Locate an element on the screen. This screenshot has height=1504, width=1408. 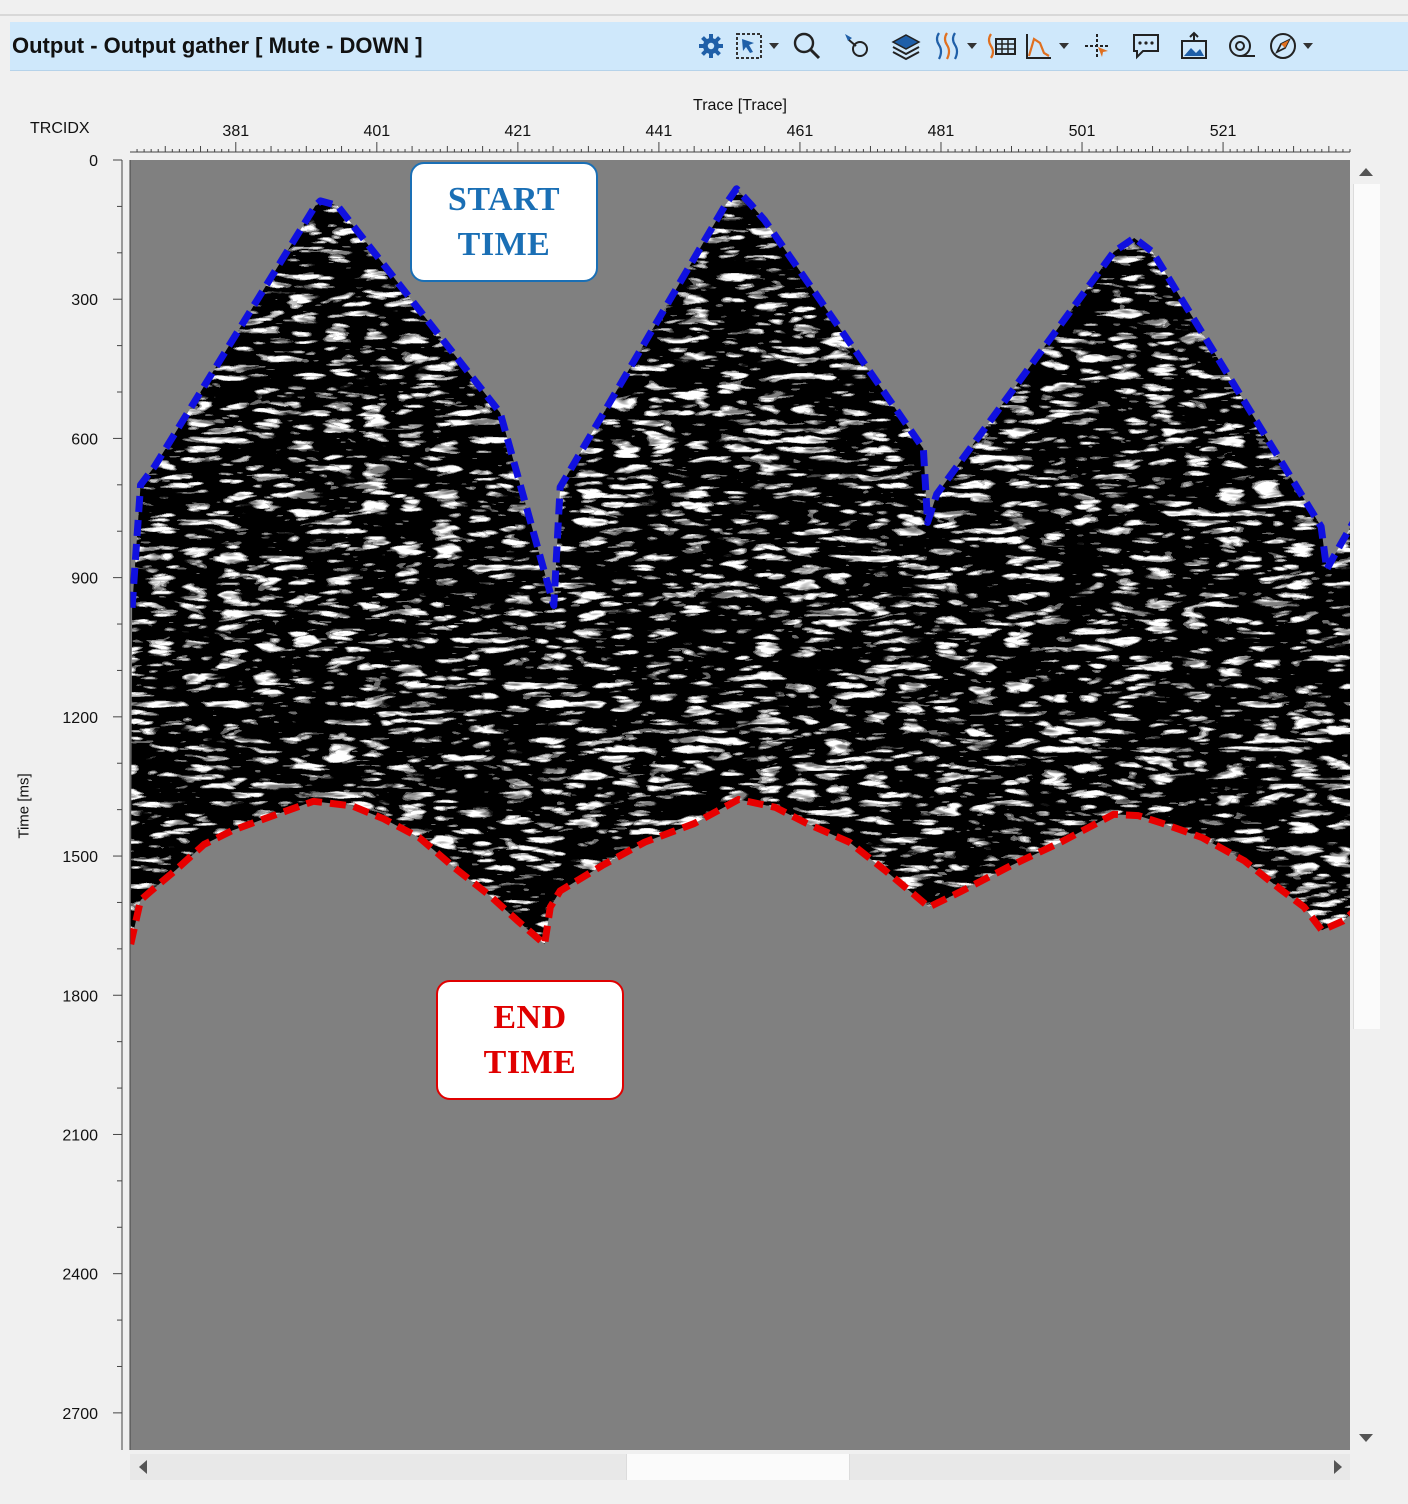
end-time-label: END TIME is located at coordinates (530, 1040).